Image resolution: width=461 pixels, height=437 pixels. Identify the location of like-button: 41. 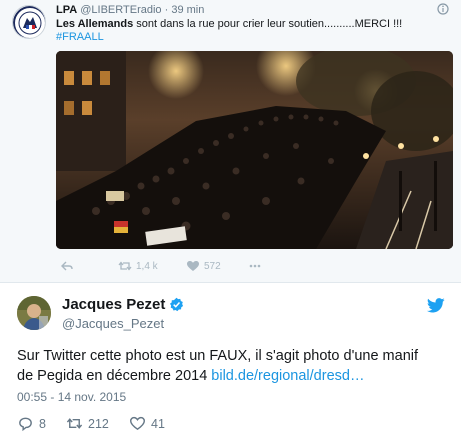
(147, 423).